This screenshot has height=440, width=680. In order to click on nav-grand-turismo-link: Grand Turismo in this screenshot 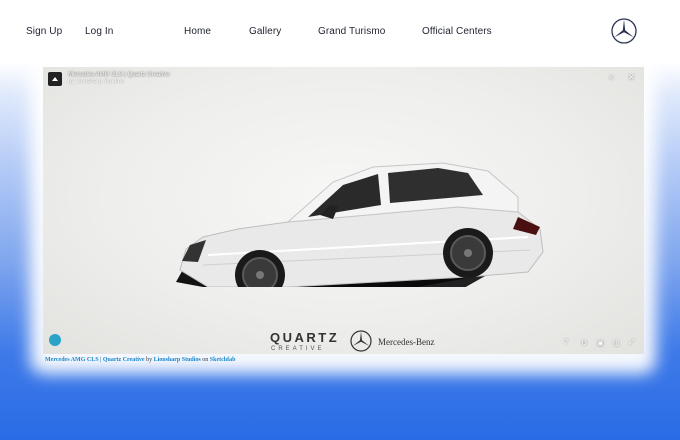, I will do `click(351, 31)`.